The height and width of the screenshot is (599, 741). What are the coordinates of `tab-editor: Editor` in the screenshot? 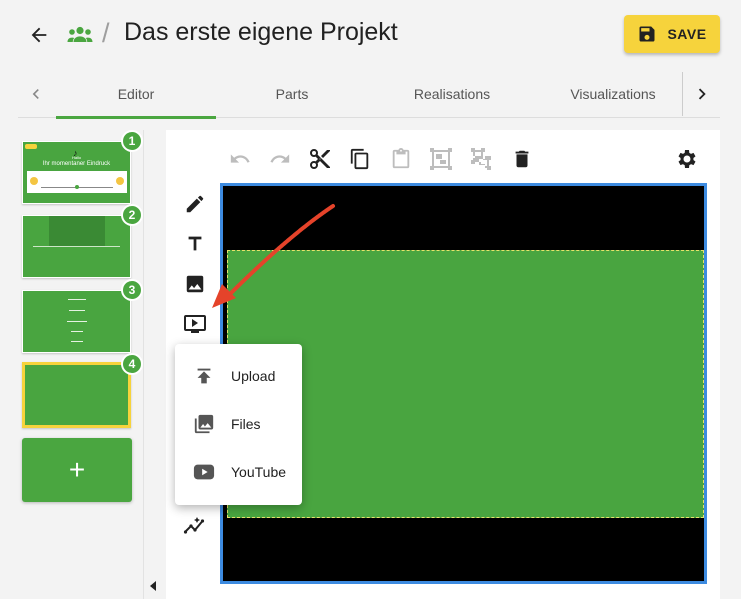 It's located at (136, 94).